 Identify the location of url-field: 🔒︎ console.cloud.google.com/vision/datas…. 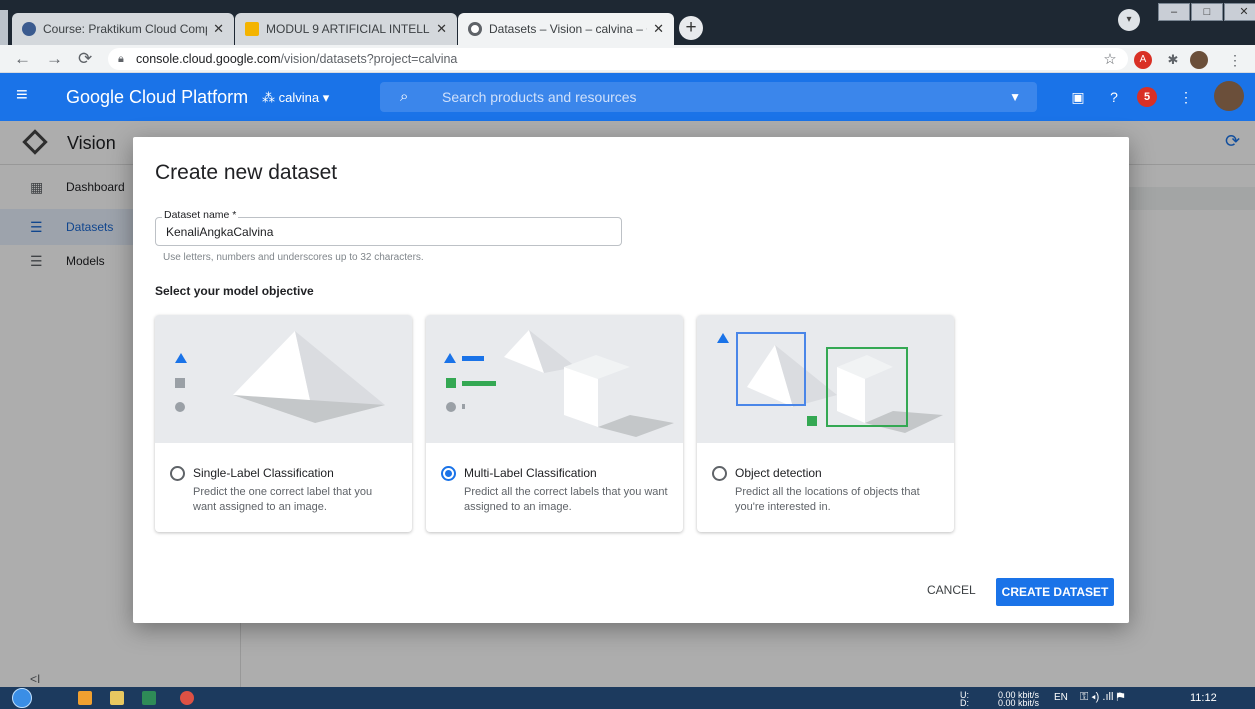
(618, 59).